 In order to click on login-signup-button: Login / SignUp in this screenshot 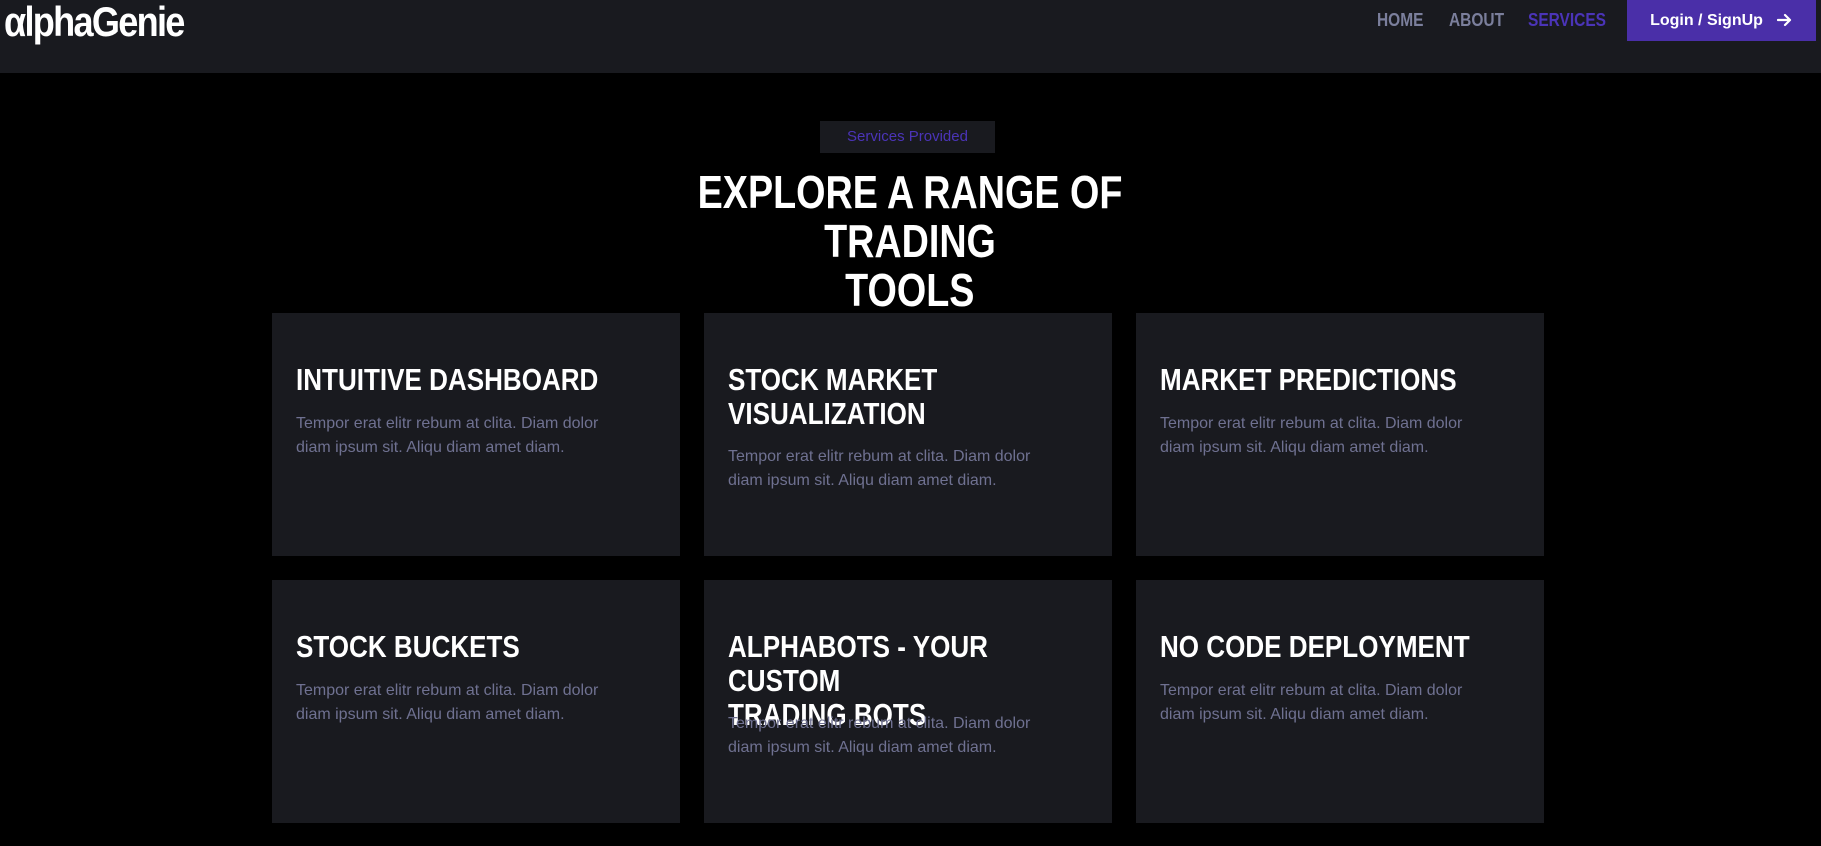, I will do `click(1721, 20)`.